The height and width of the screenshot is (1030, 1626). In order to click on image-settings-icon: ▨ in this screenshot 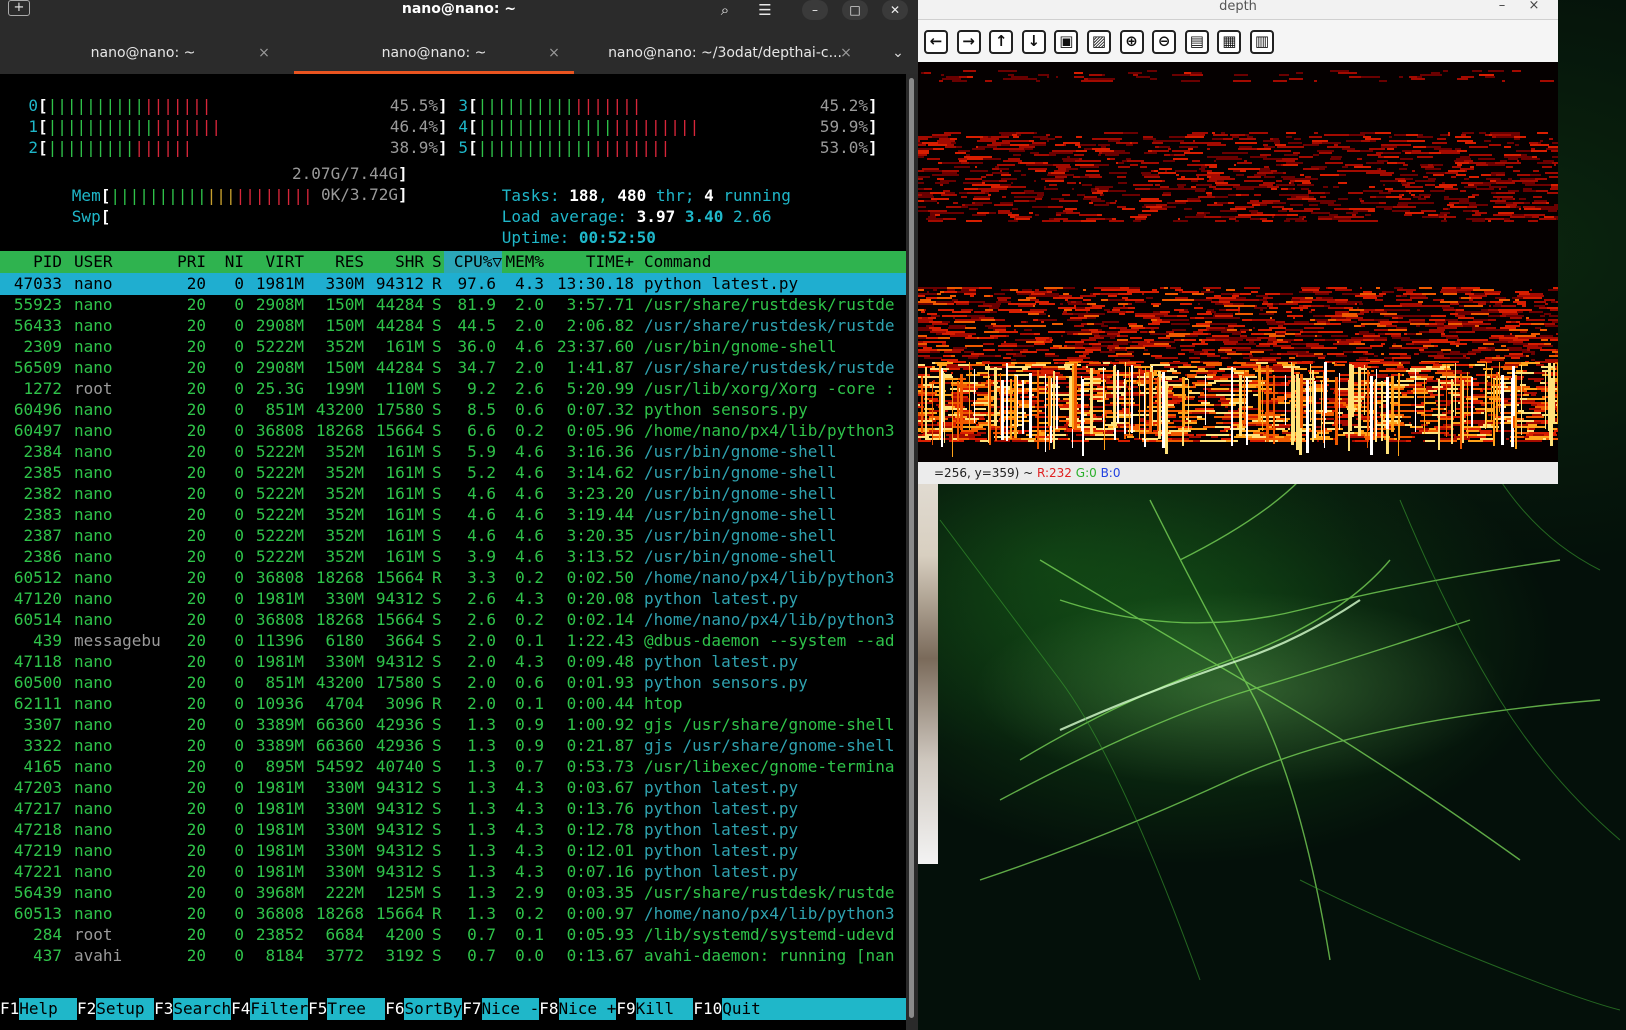, I will do `click(1099, 42)`.